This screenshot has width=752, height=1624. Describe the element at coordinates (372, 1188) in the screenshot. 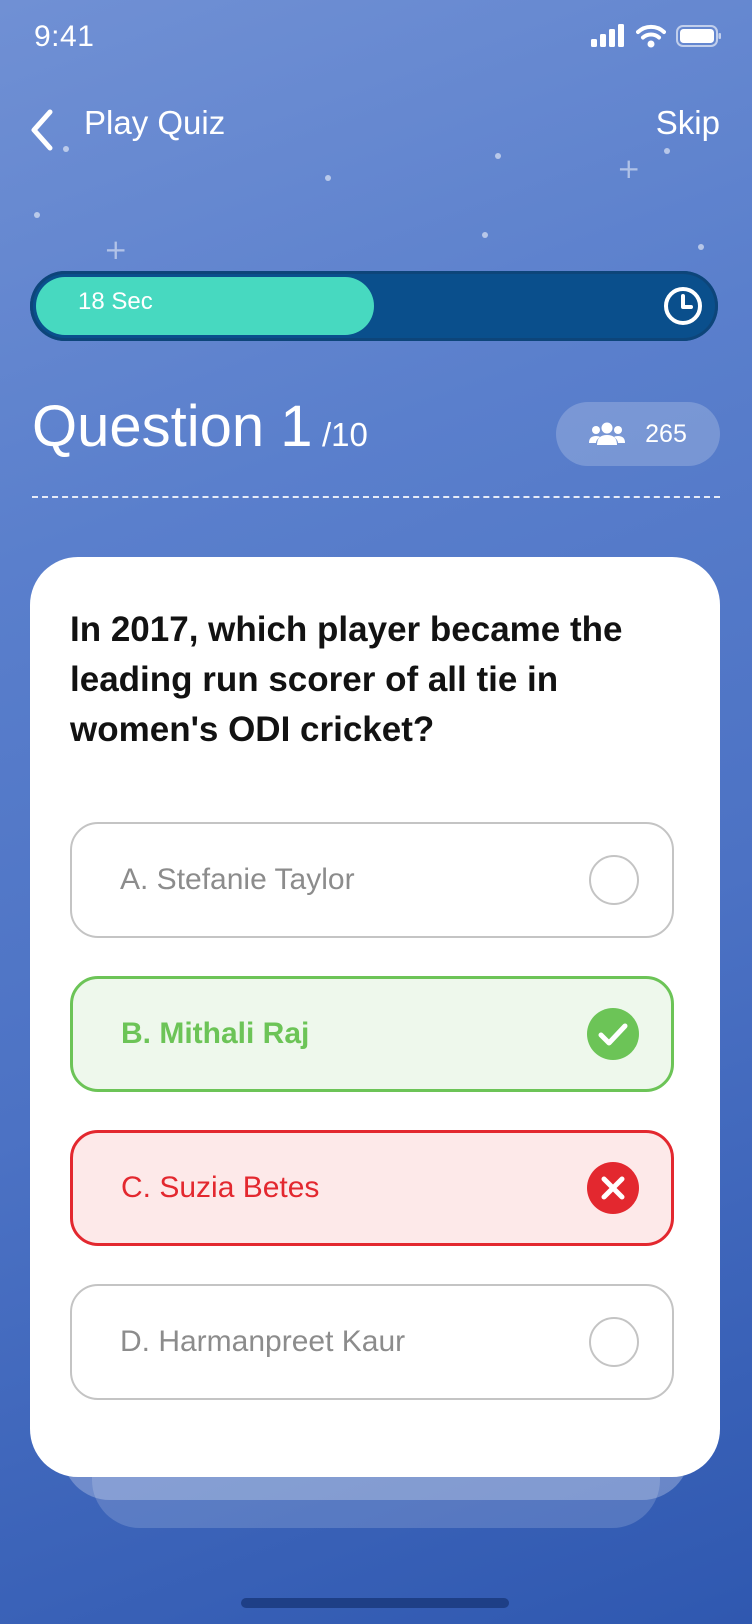

I see `option-c: C. Suzia Betes` at that location.